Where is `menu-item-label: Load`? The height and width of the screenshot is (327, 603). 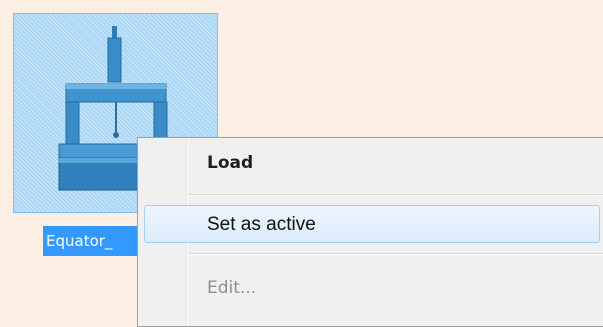
menu-item-label: Load is located at coordinates (230, 163).